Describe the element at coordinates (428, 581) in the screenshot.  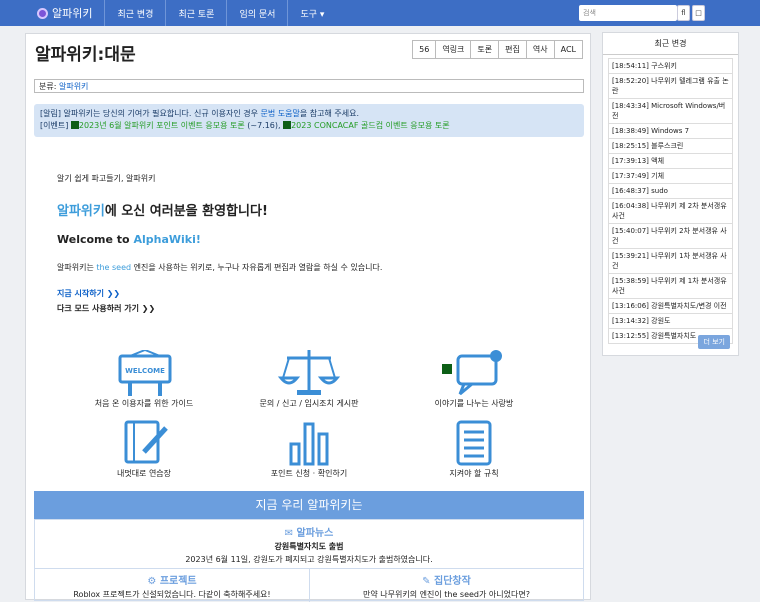
I see `collab-icon: ✎` at that location.